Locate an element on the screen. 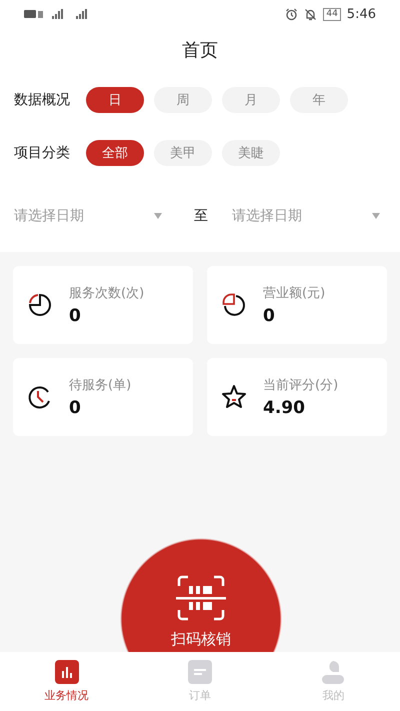  filter-chip: 月 is located at coordinates (251, 100).